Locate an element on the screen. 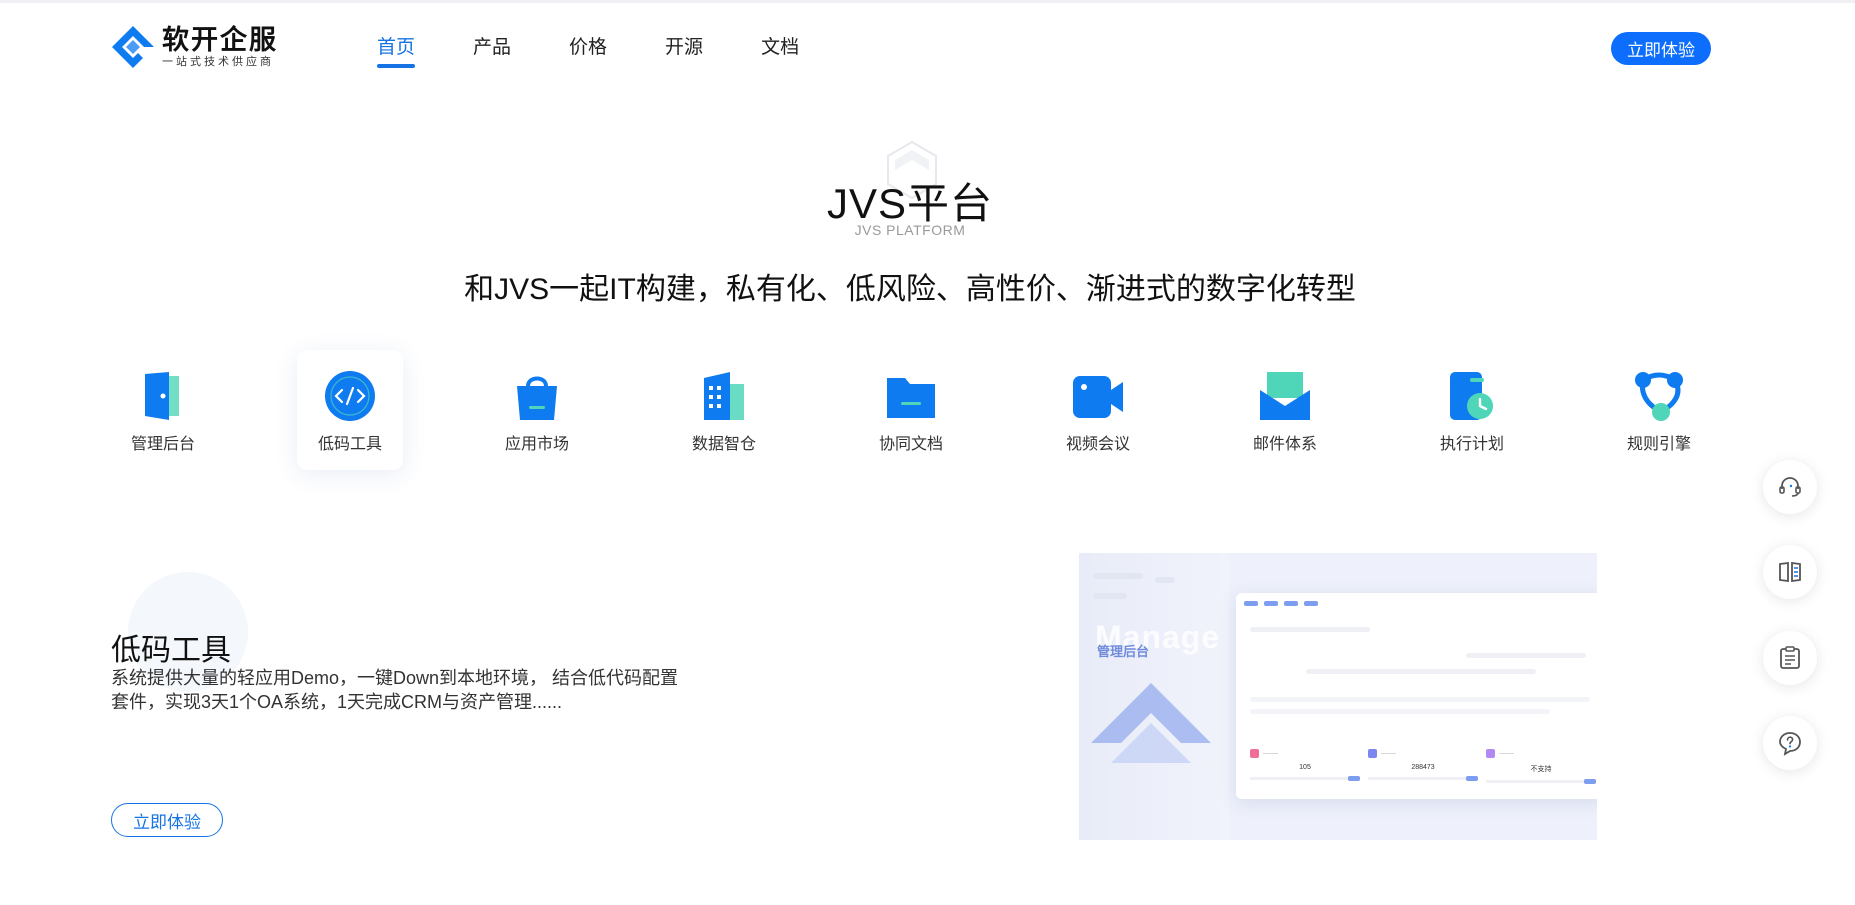 This screenshot has height=905, width=1855. preview-stat: ——— 288473 is located at coordinates (1423, 763).